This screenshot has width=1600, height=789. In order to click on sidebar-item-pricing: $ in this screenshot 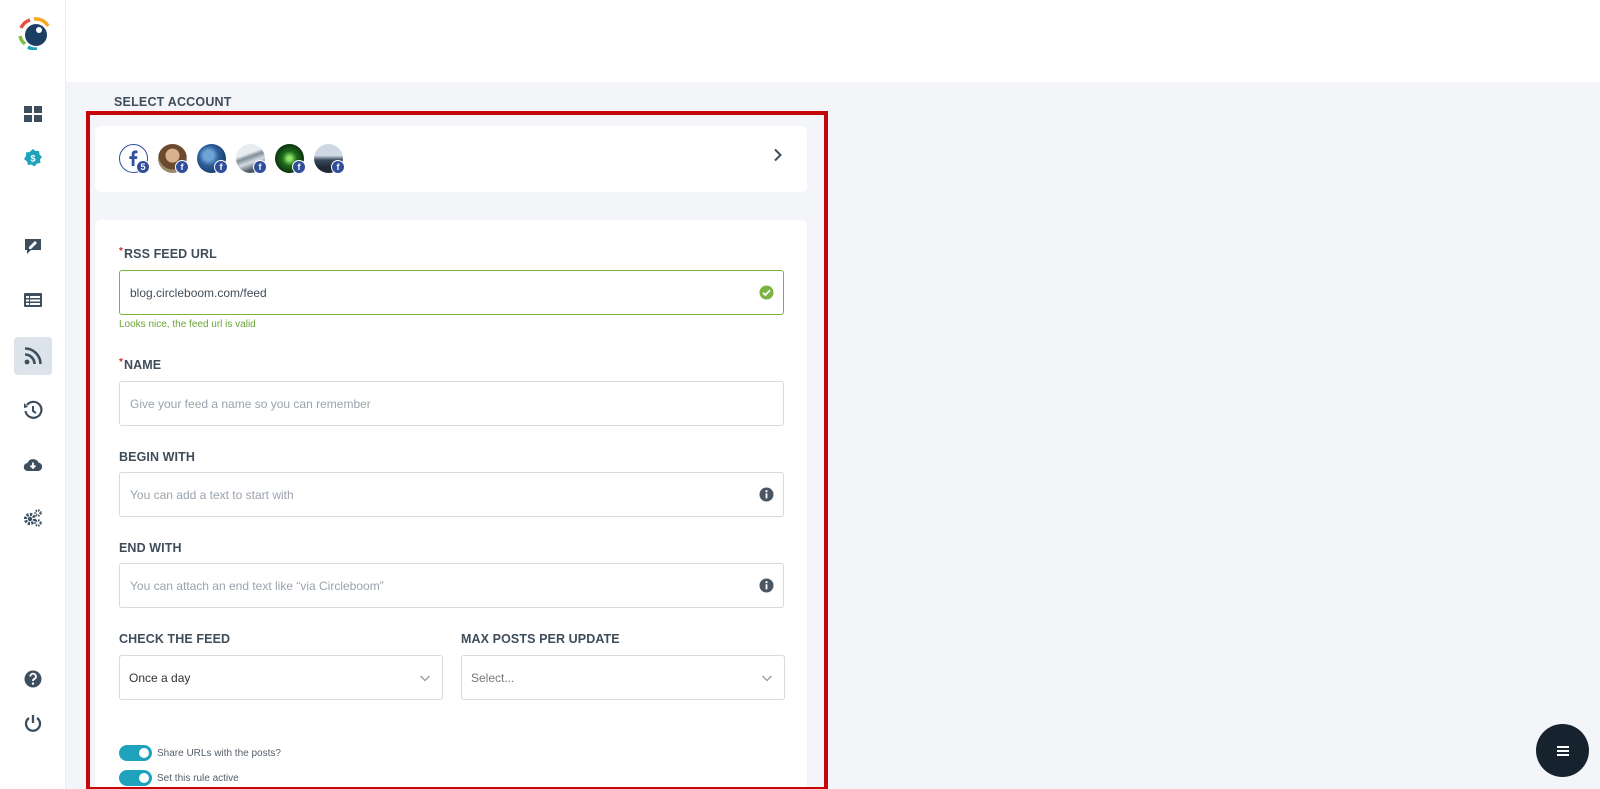, I will do `click(33, 158)`.